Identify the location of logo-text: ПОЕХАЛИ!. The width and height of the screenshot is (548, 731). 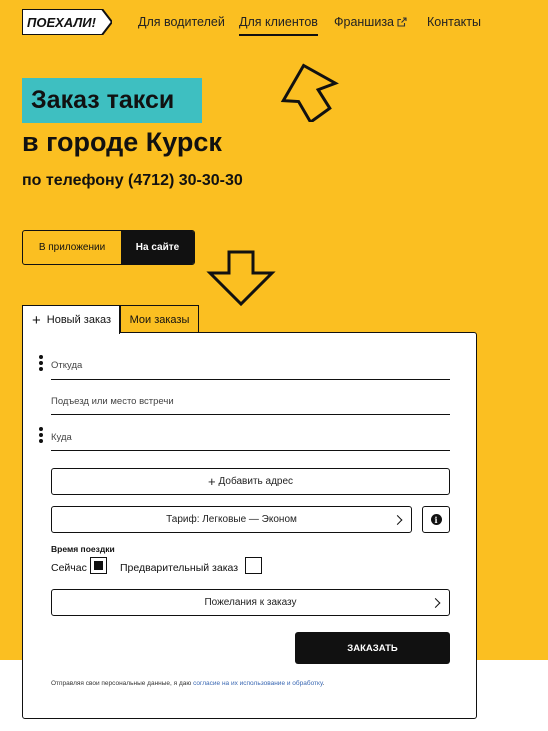
(62, 22).